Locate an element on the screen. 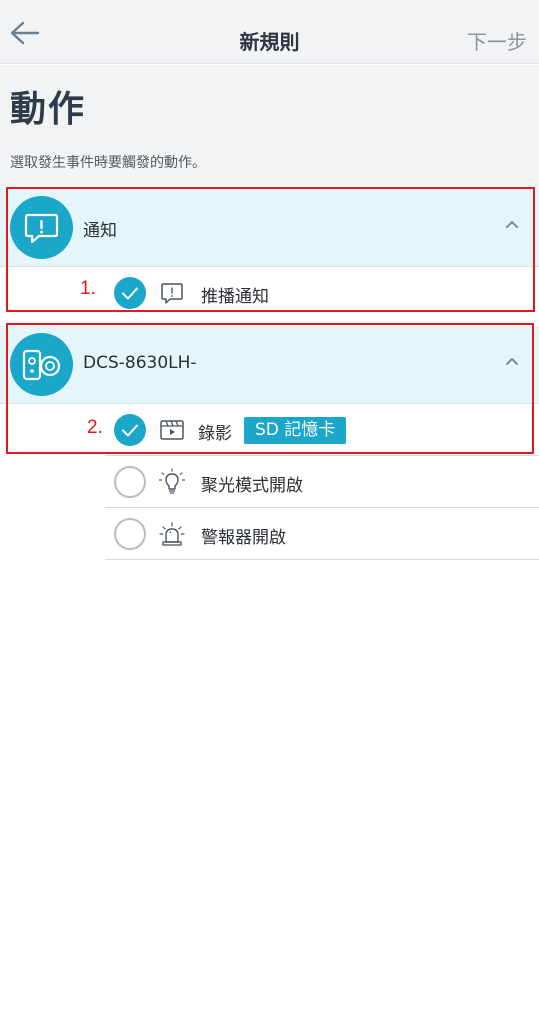  top-navigation-bar: 新規則 下一步 is located at coordinates (269, 32).